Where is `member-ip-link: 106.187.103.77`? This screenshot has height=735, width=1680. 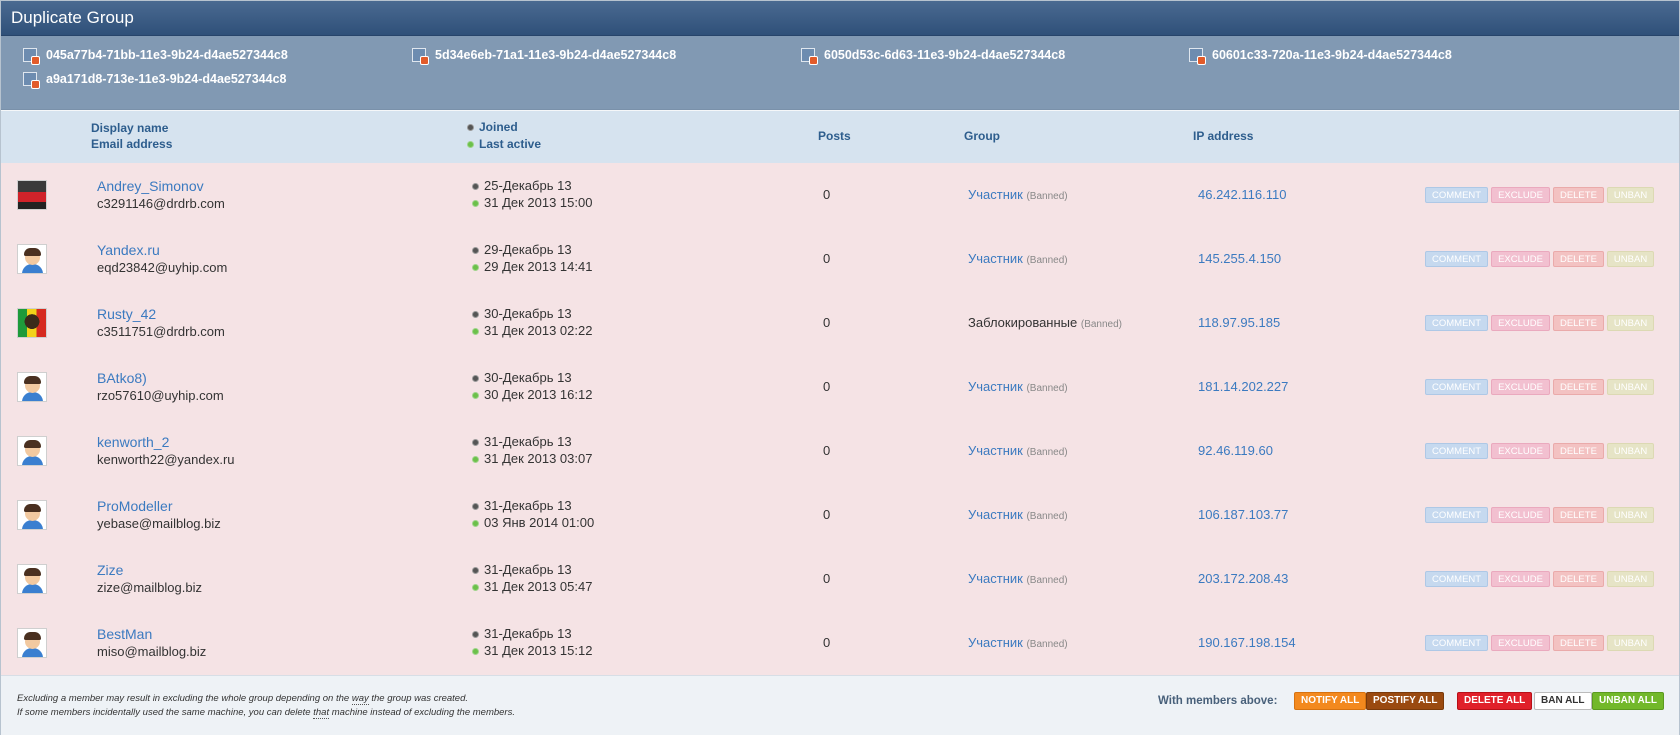 member-ip-link: 106.187.103.77 is located at coordinates (1243, 514).